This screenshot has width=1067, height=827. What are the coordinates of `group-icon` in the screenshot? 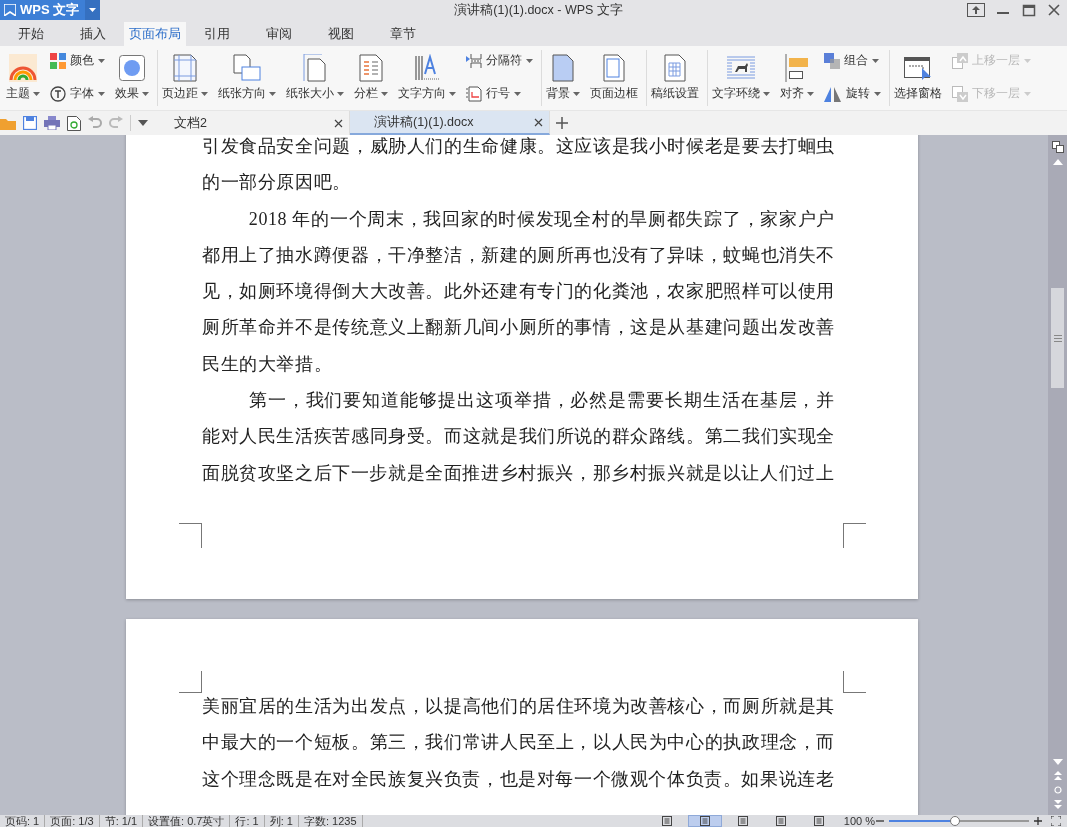 It's located at (832, 60).